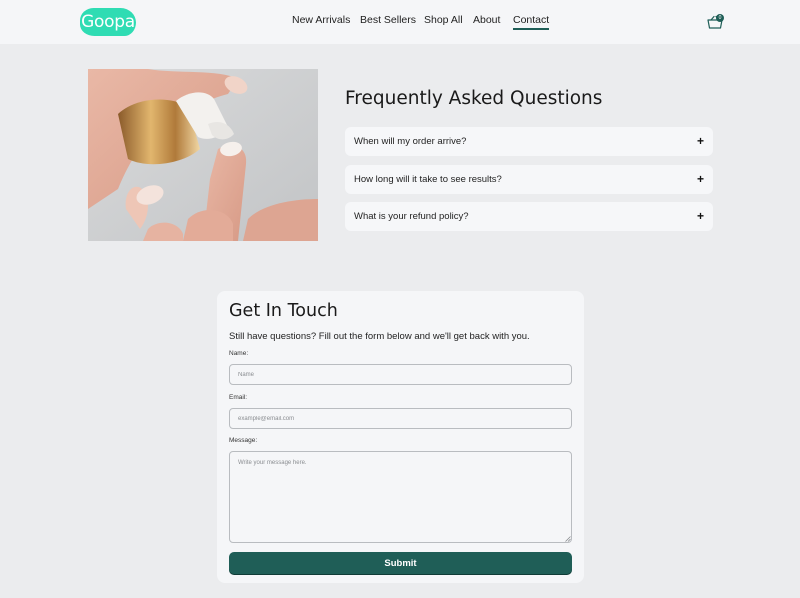 The height and width of the screenshot is (598, 800). What do you see at coordinates (243, 440) in the screenshot?
I see `message-label: Message:` at bounding box center [243, 440].